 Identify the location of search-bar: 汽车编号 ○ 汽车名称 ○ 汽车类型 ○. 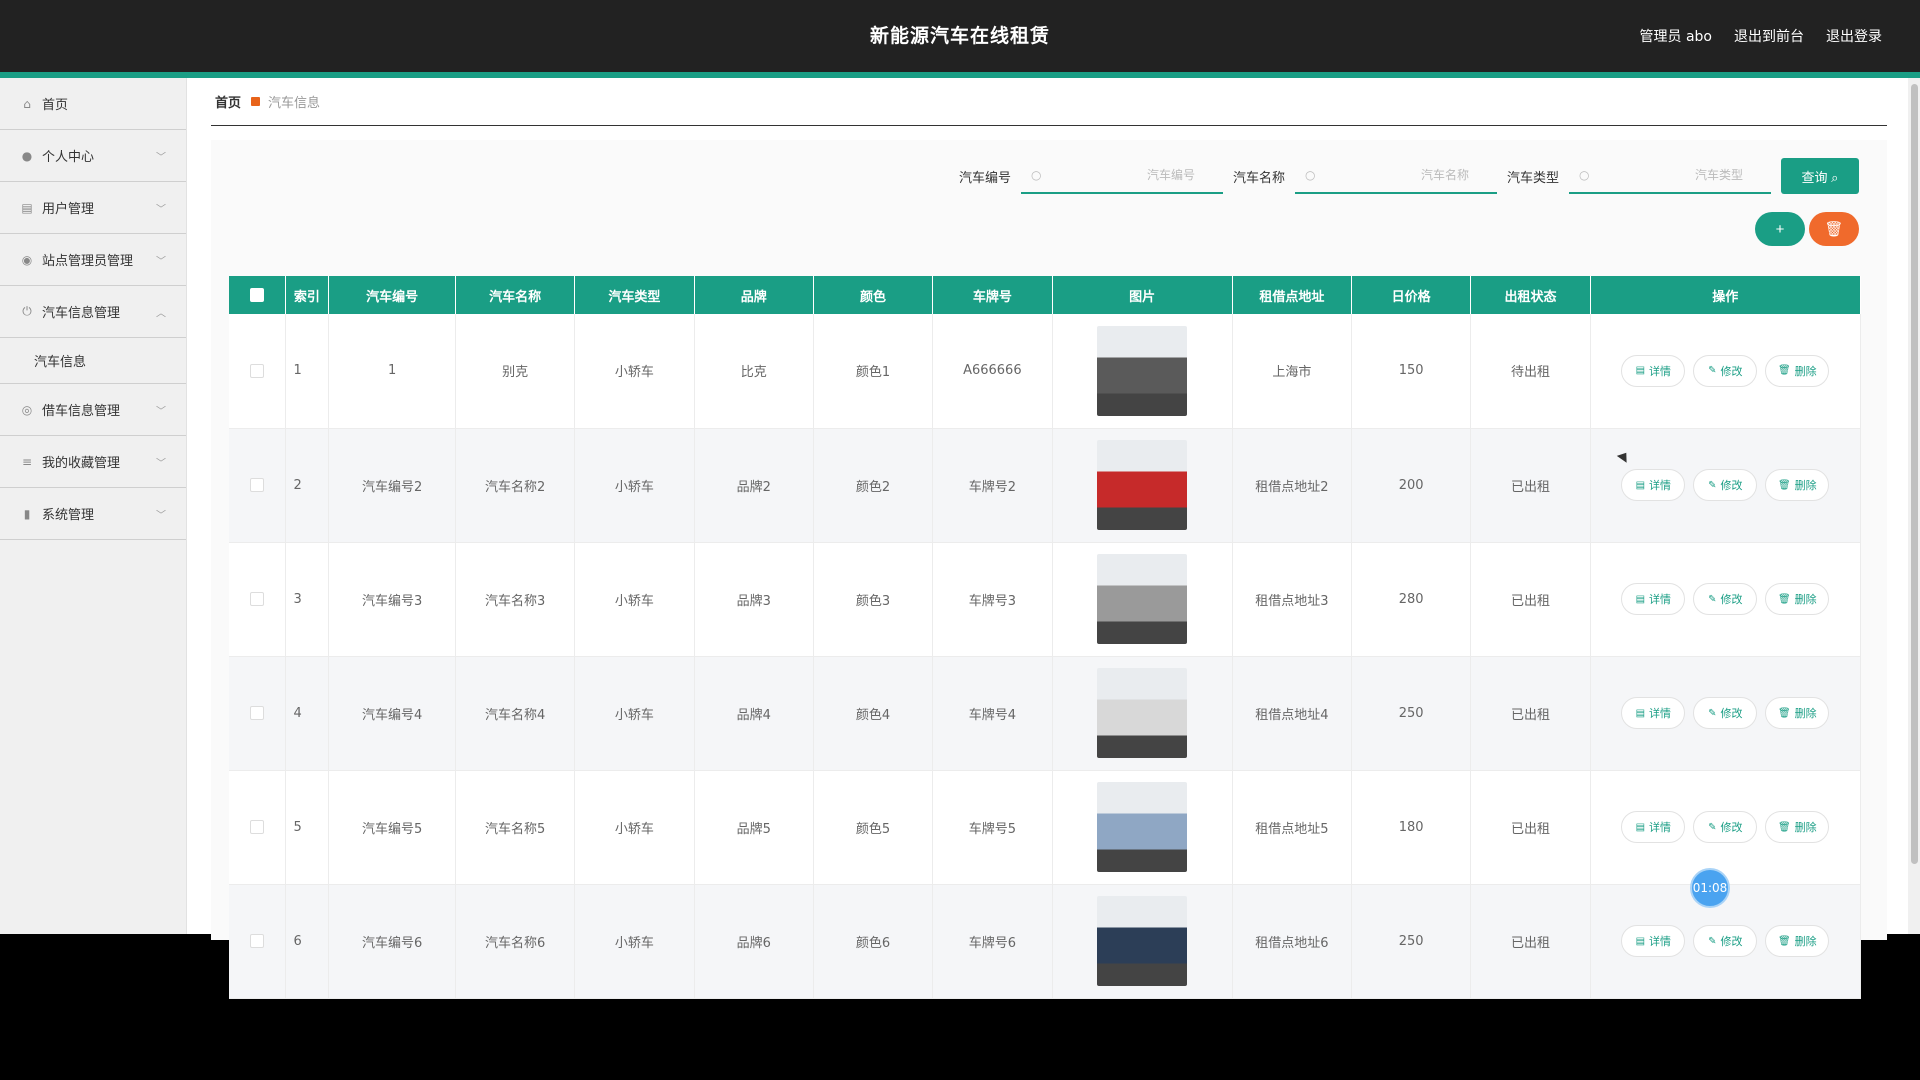
(1404, 176).